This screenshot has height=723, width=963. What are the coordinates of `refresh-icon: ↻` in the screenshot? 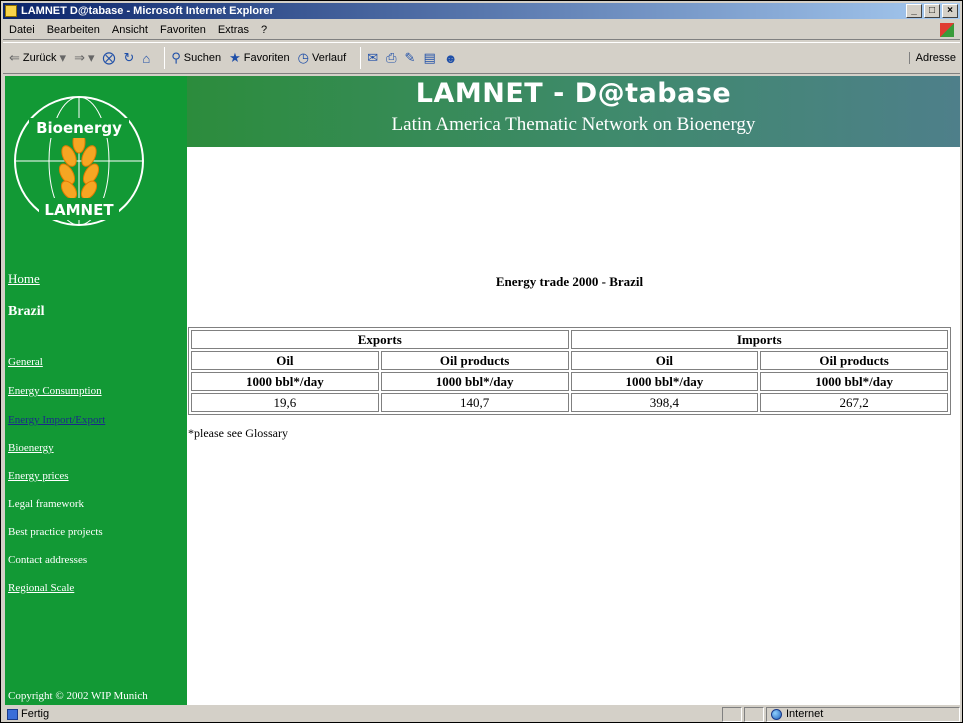 It's located at (129, 57).